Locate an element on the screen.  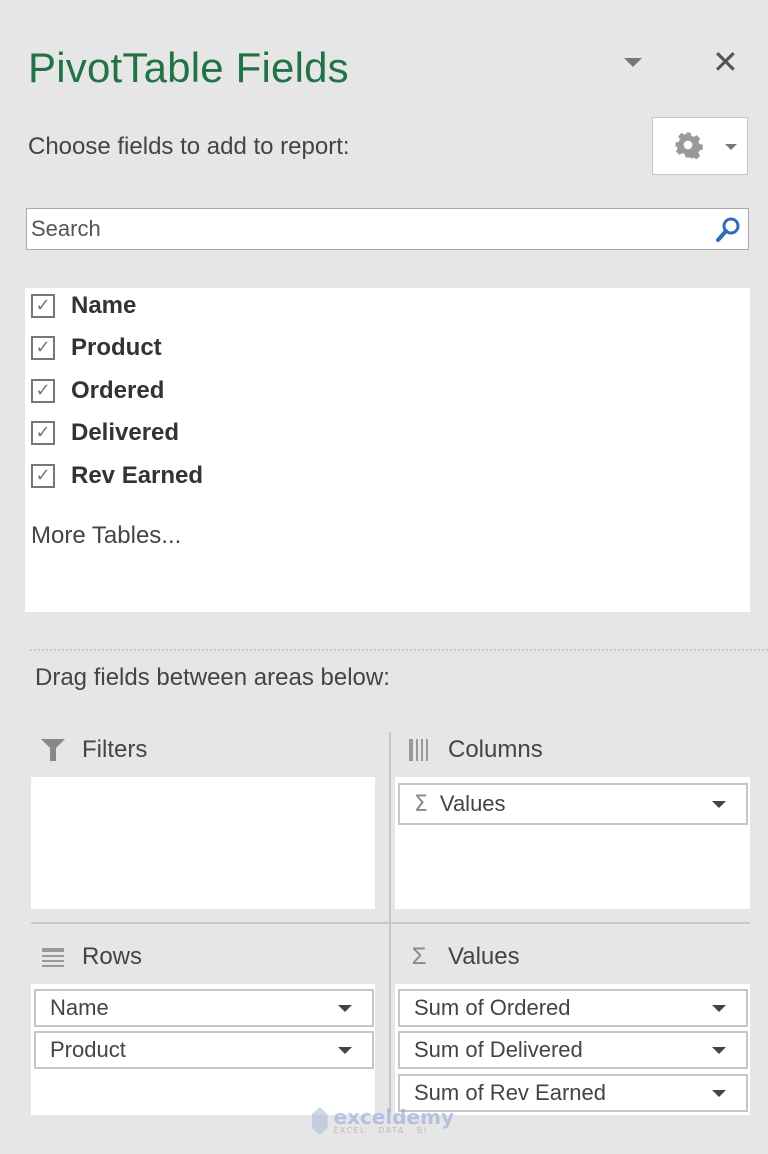
values-item-sum-of-delivered: Sum of Delivered is located at coordinates (573, 1050).